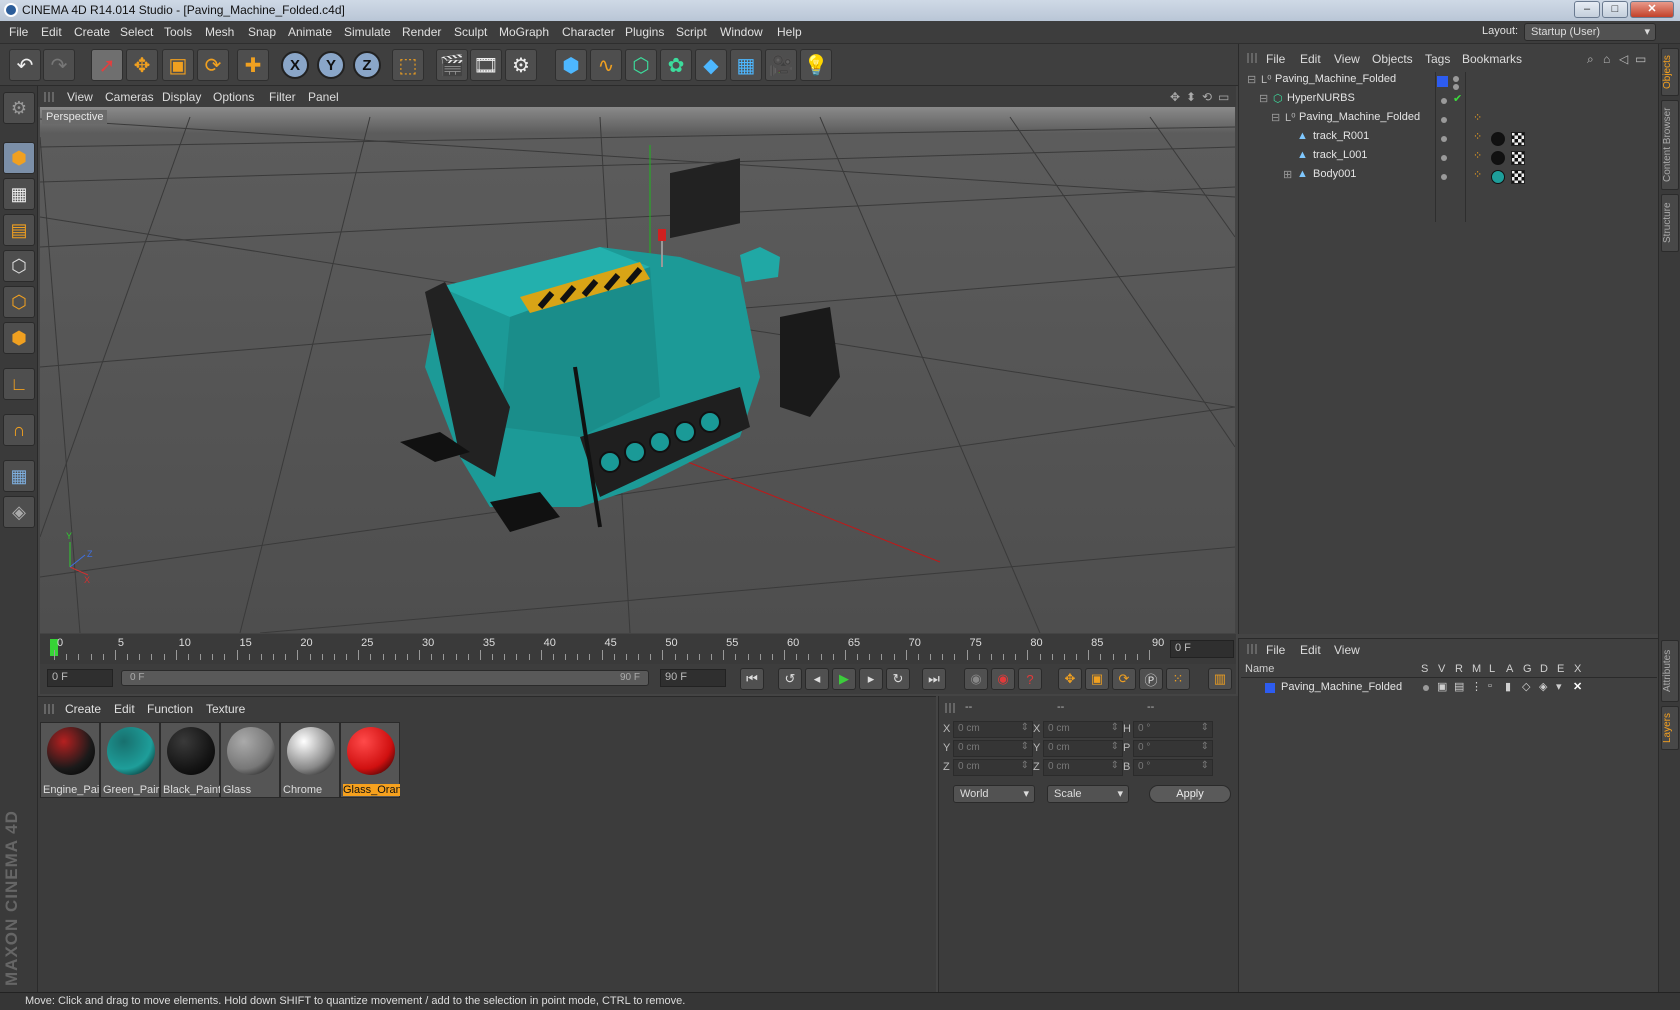  Describe the element at coordinates (1670, 72) in the screenshot. I see `tab-objects: Objects` at that location.